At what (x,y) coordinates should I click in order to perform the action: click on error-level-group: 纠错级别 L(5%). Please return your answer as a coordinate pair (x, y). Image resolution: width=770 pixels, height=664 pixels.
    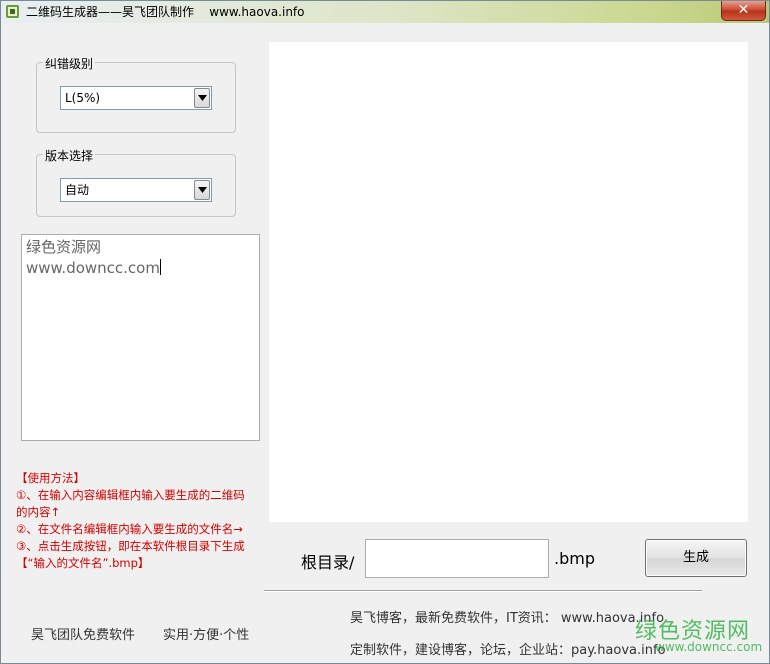
    Looking at the image, I should click on (136, 94).